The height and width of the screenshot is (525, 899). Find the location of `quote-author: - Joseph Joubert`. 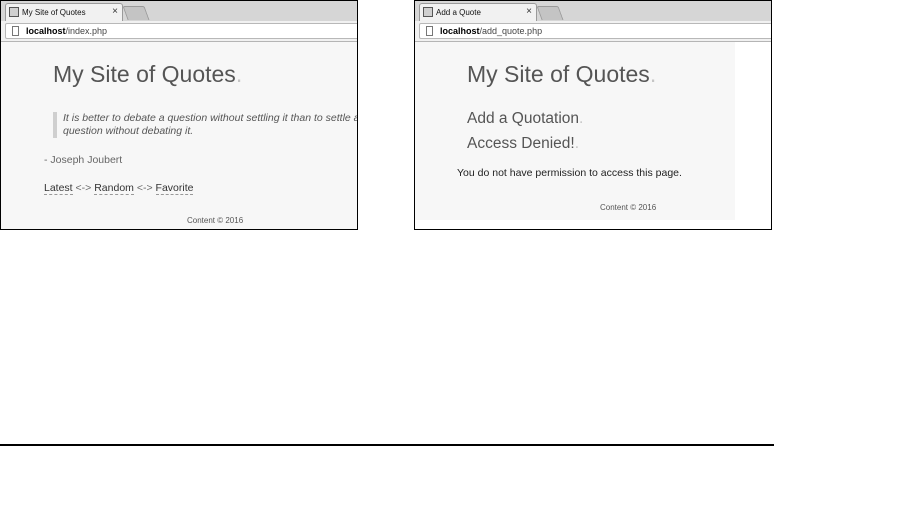

quote-author: - Joseph Joubert is located at coordinates (83, 160).